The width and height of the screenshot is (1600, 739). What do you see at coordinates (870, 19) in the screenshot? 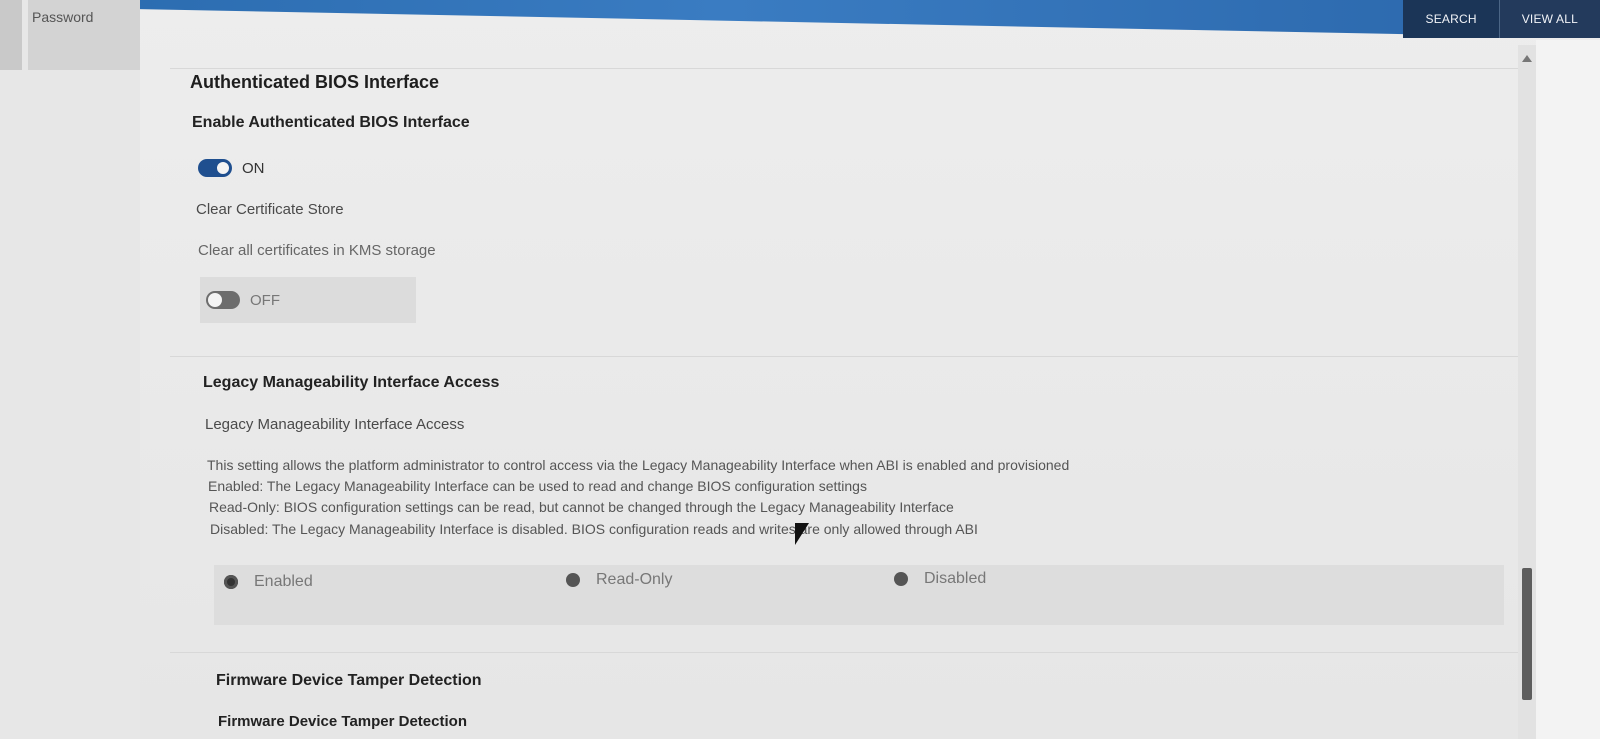
I see `top-bar` at bounding box center [870, 19].